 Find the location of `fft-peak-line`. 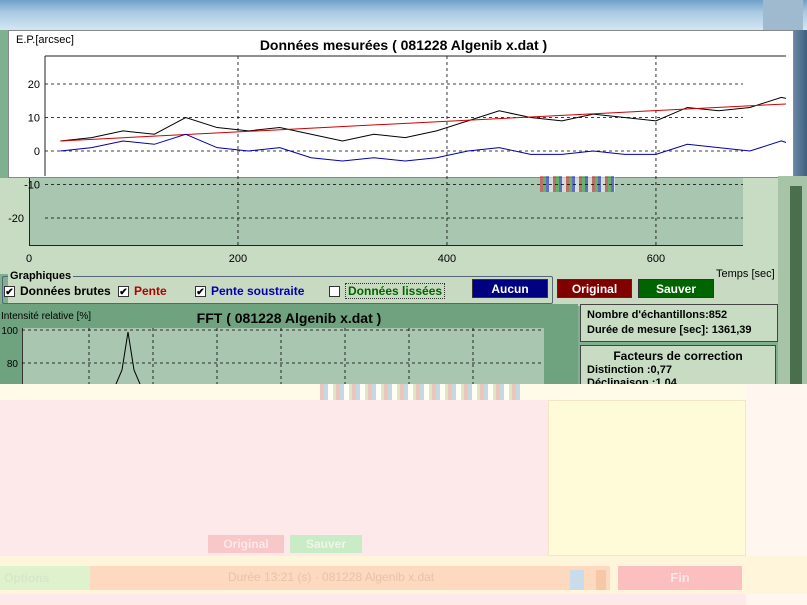

fft-peak-line is located at coordinates (128, 358).